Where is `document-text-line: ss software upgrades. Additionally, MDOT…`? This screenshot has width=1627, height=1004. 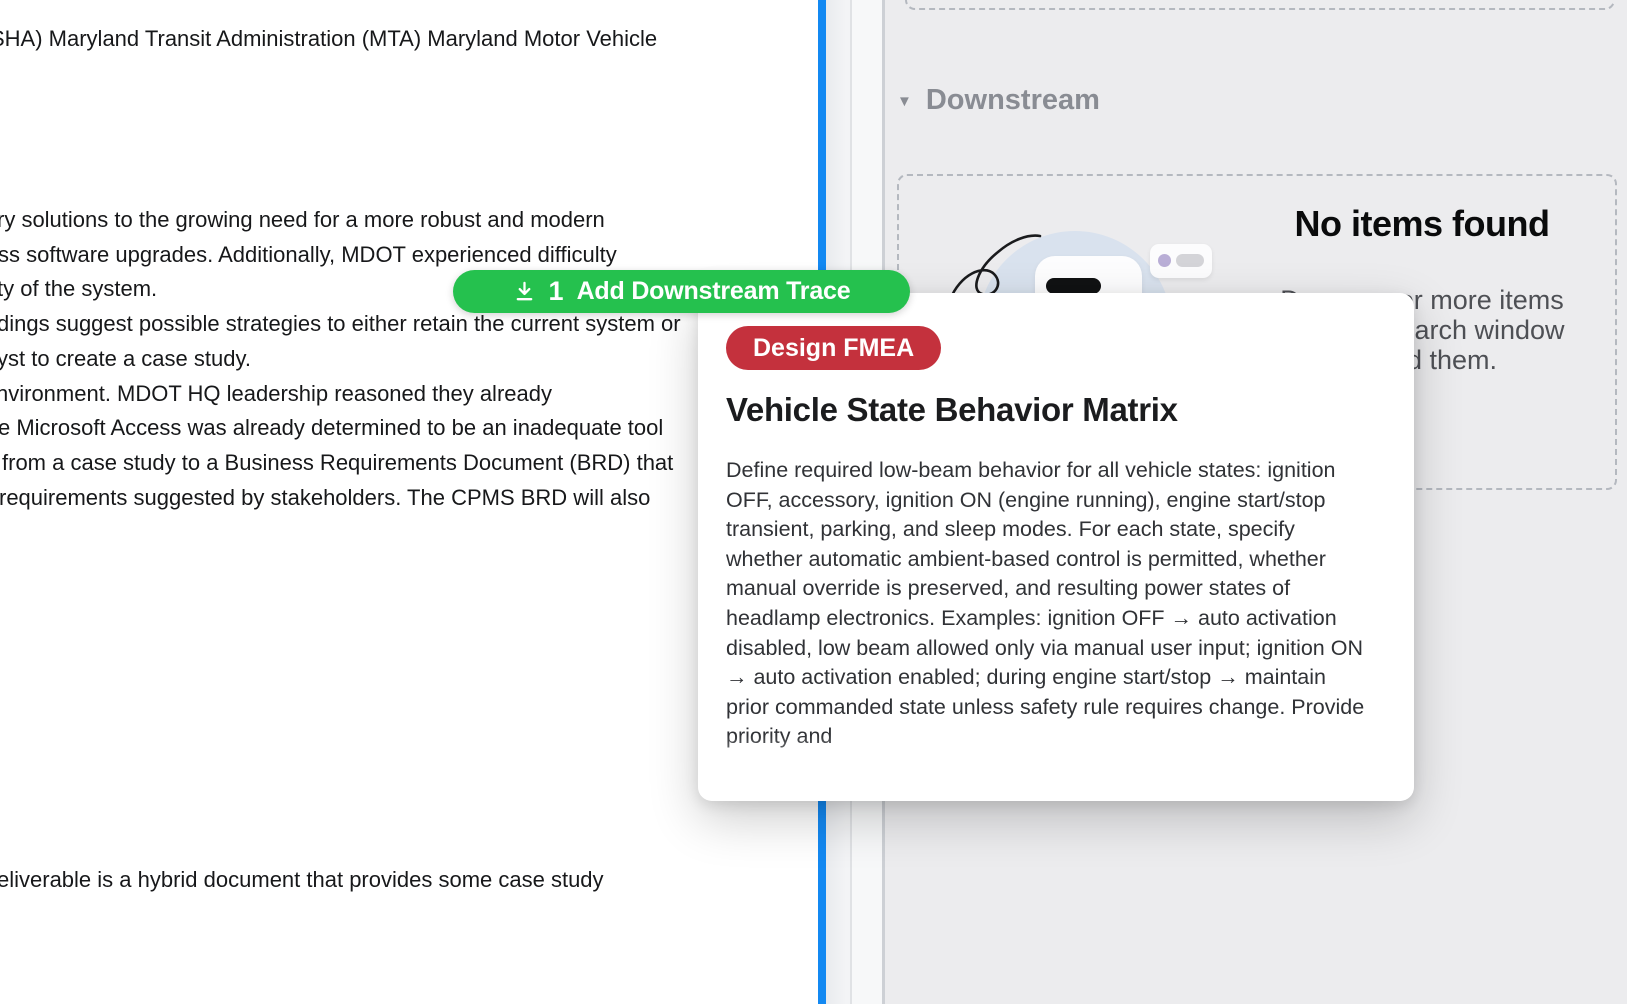
document-text-line: ss software upgrades. Additionally, MDOT… is located at coordinates (308, 254).